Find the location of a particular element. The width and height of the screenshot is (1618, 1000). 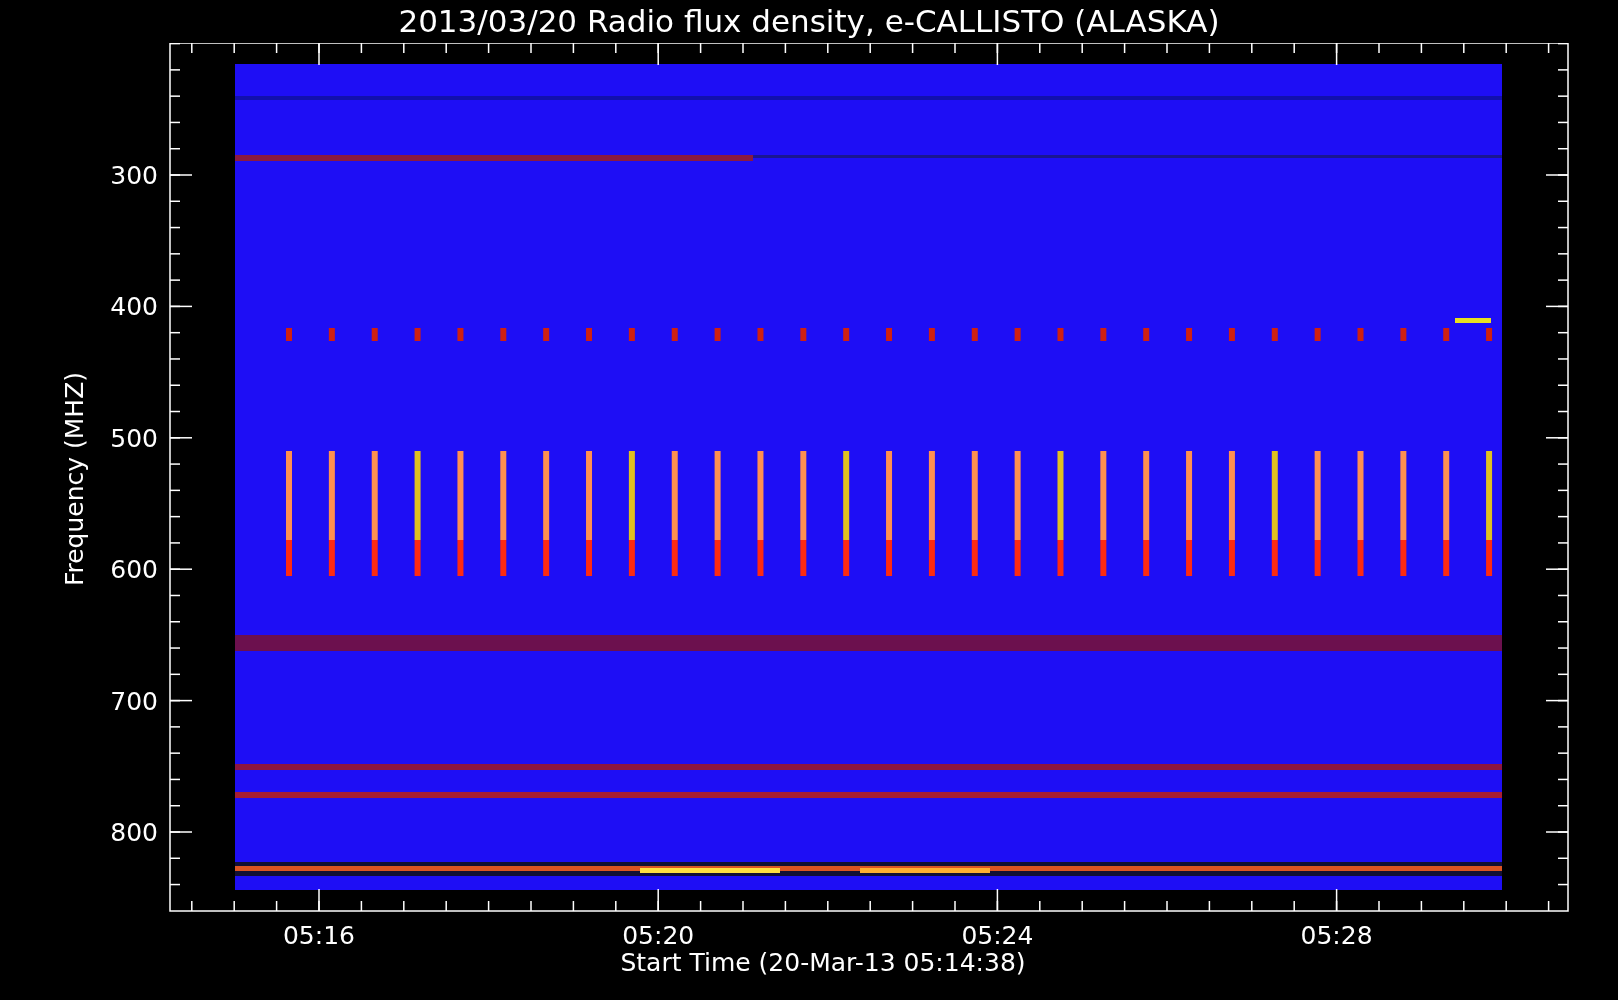

tick-label: 400 is located at coordinates (134, 307).